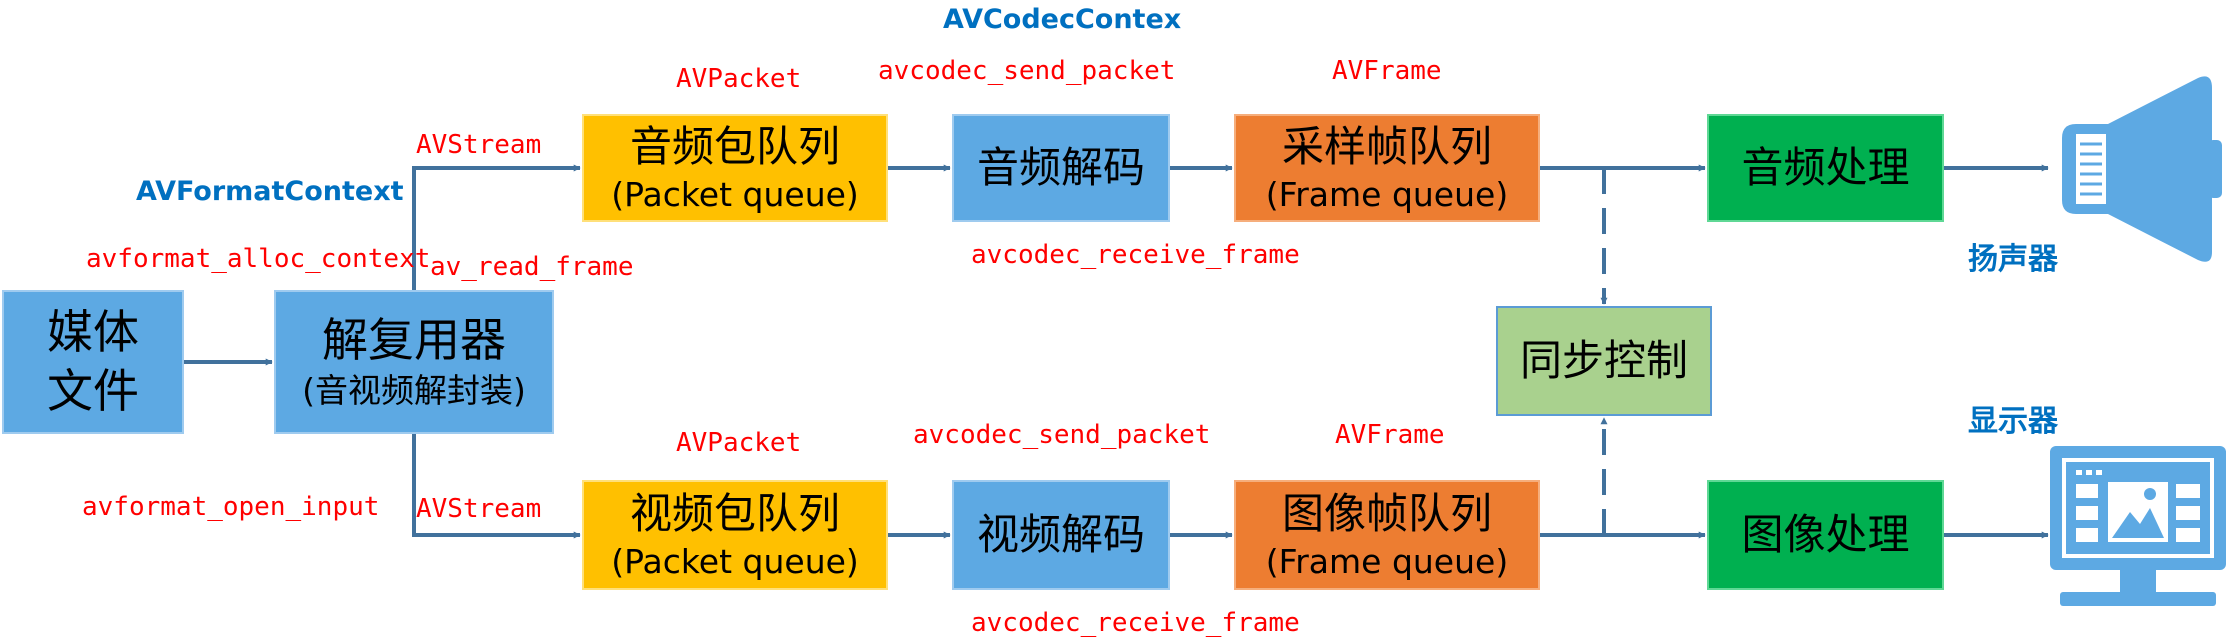  Describe the element at coordinates (1027, 71) in the screenshot. I see `audio-send-packet-label: avcodec_send_packet` at that location.